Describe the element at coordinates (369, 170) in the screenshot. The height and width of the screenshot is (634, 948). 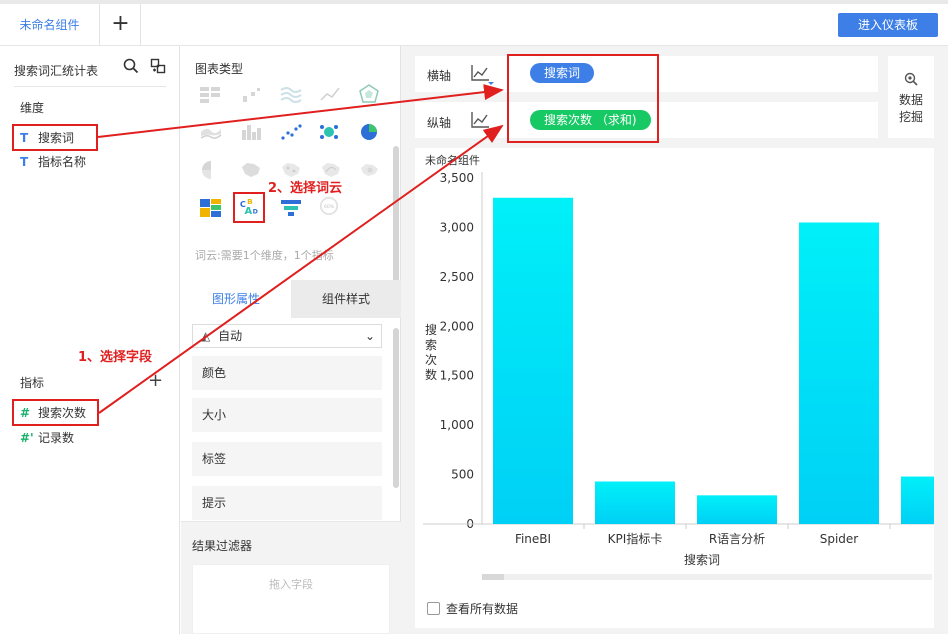
I see `heat-map-icon` at that location.